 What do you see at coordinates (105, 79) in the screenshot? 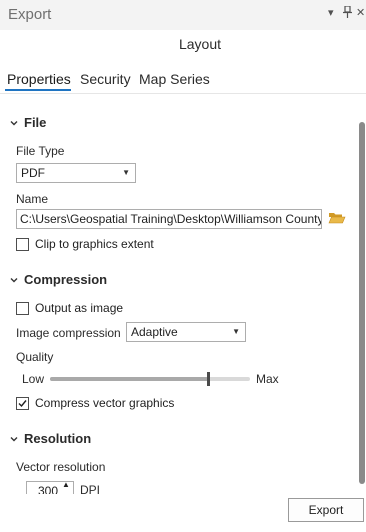
I see `tab-security: Security` at bounding box center [105, 79].